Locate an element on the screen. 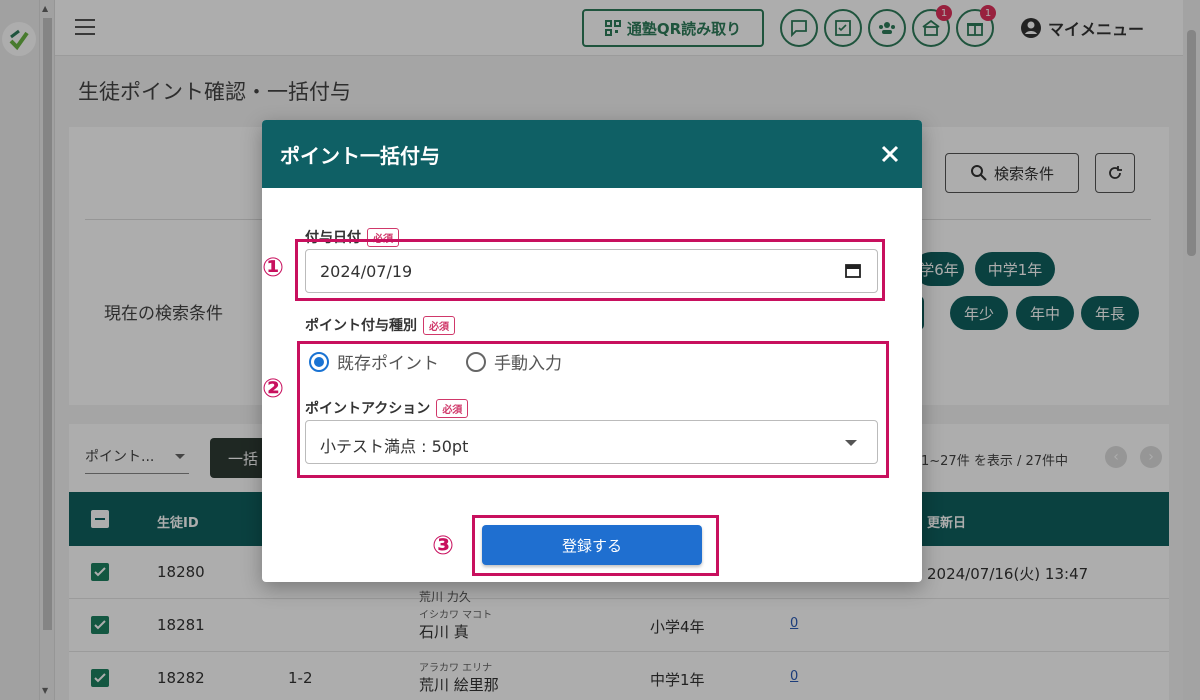 Image resolution: width=1200 pixels, height=700 pixels. required-badge: 必須 is located at coordinates (439, 325).